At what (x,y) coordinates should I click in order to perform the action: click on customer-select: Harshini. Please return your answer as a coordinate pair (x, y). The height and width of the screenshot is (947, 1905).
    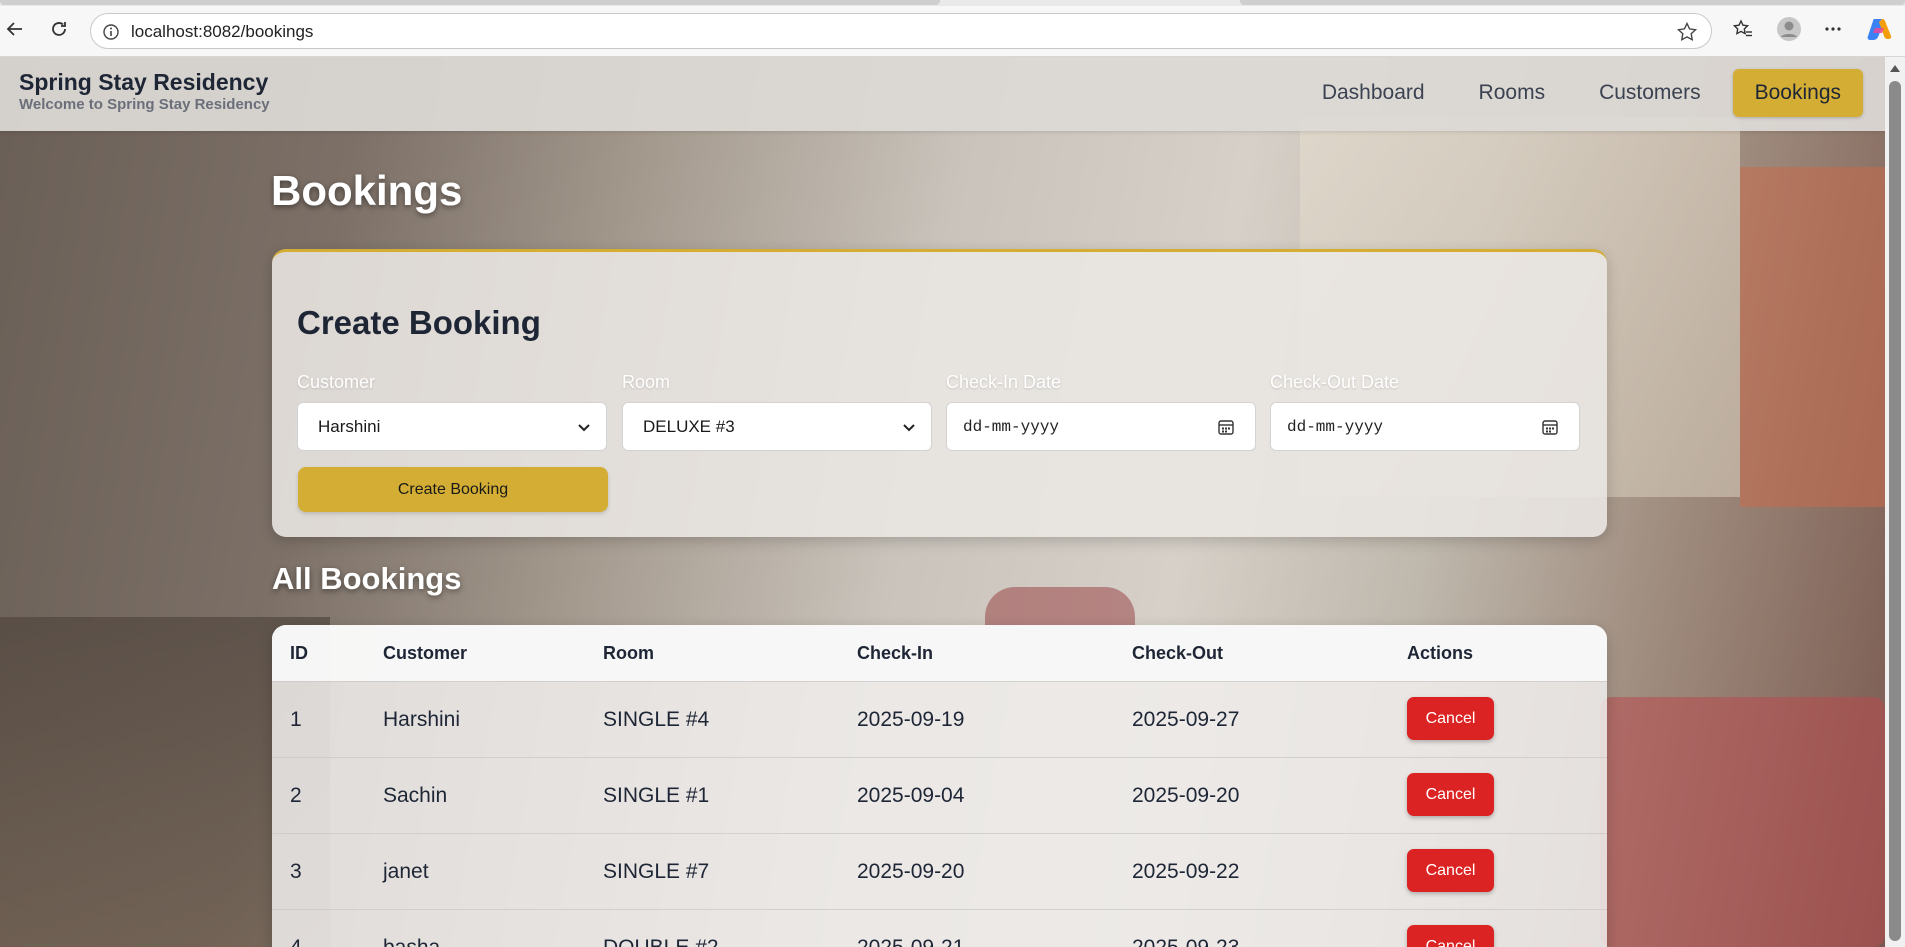
    Looking at the image, I should click on (452, 426).